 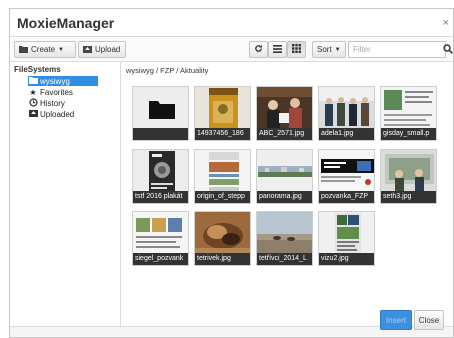 I want to click on file-item: origin_of_stepp, so click(x=222, y=176).